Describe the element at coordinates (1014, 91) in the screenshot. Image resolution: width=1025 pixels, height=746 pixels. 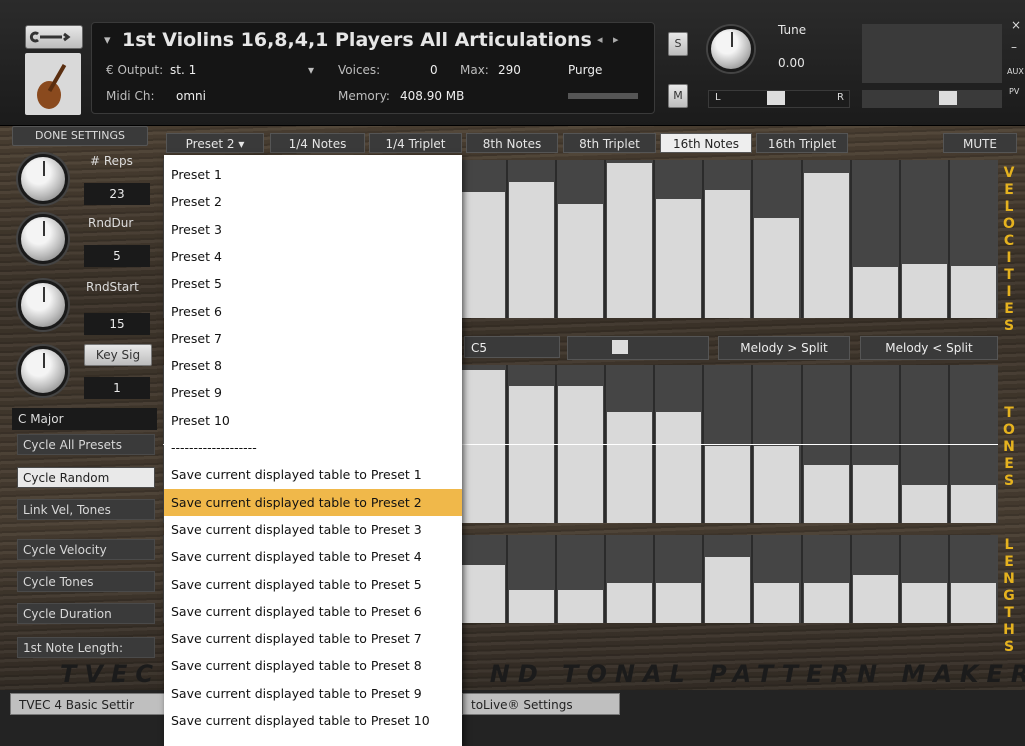
I see `pv-label: PV` at that location.